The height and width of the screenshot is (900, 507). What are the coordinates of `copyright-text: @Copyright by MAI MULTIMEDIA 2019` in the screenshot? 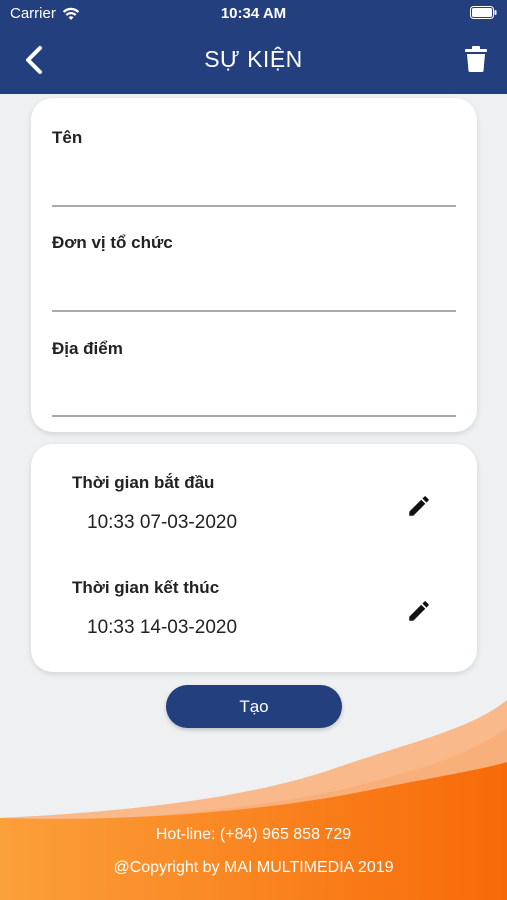 It's located at (253, 867).